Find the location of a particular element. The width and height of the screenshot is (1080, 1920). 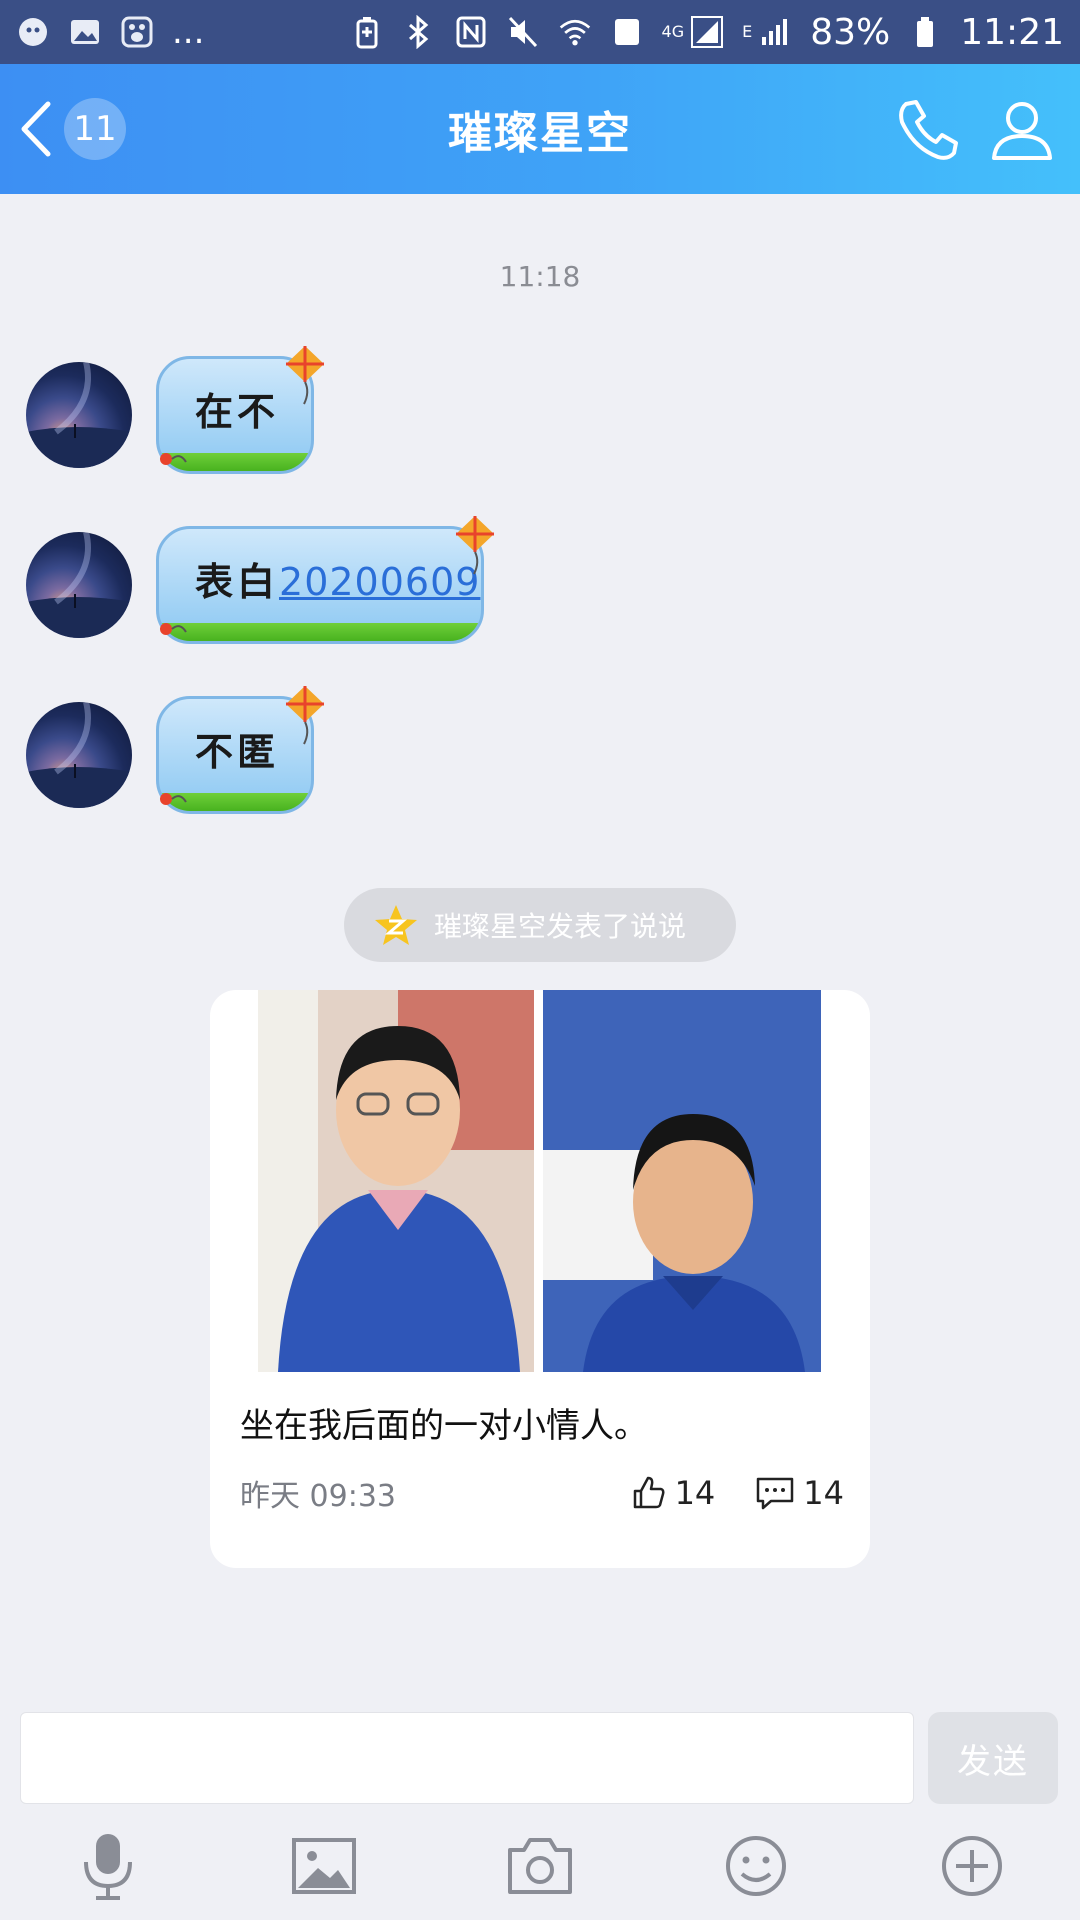

post-meta: 昨天 09:33 14 14 is located at coordinates (542, 1493).